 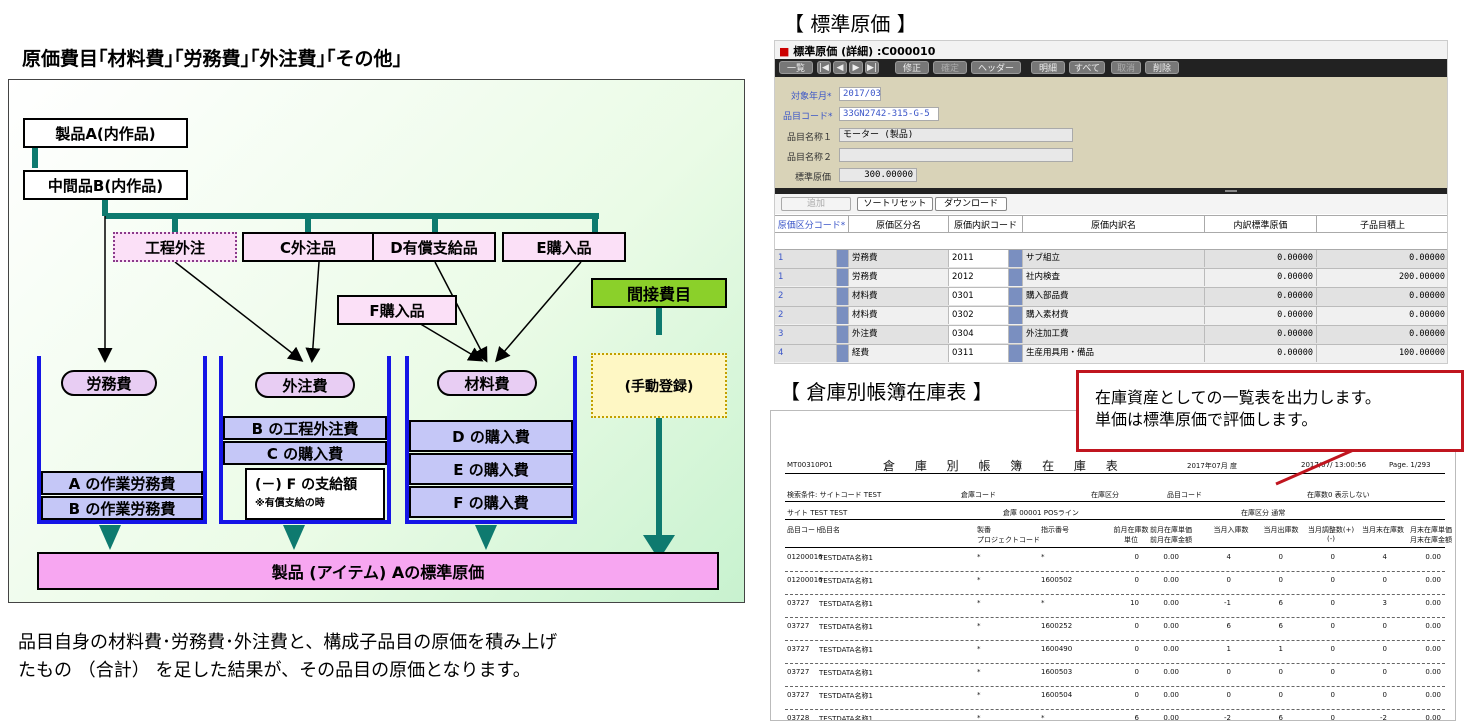 I want to click on grid-cell-child-total: 200.00000, so click(x=1382, y=277).